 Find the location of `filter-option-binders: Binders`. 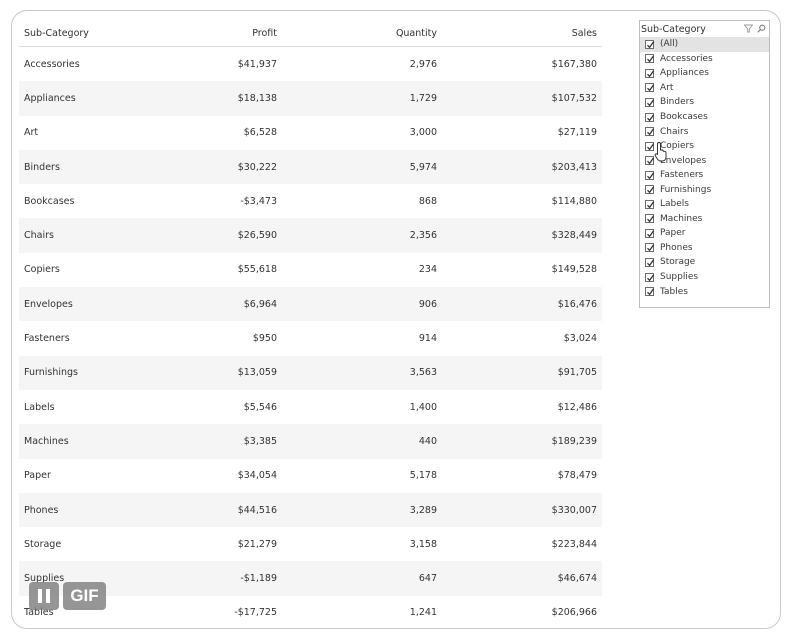

filter-option-binders: Binders is located at coordinates (704, 102).